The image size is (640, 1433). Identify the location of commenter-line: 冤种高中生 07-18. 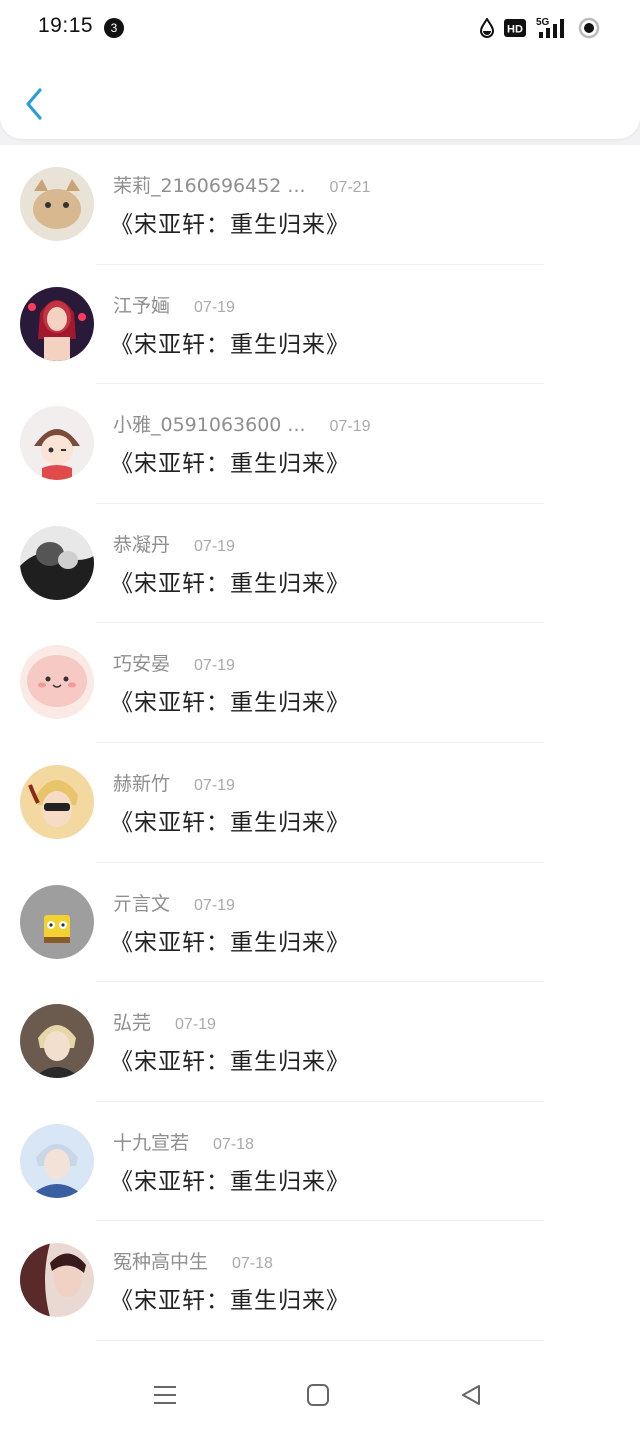
(193, 1260).